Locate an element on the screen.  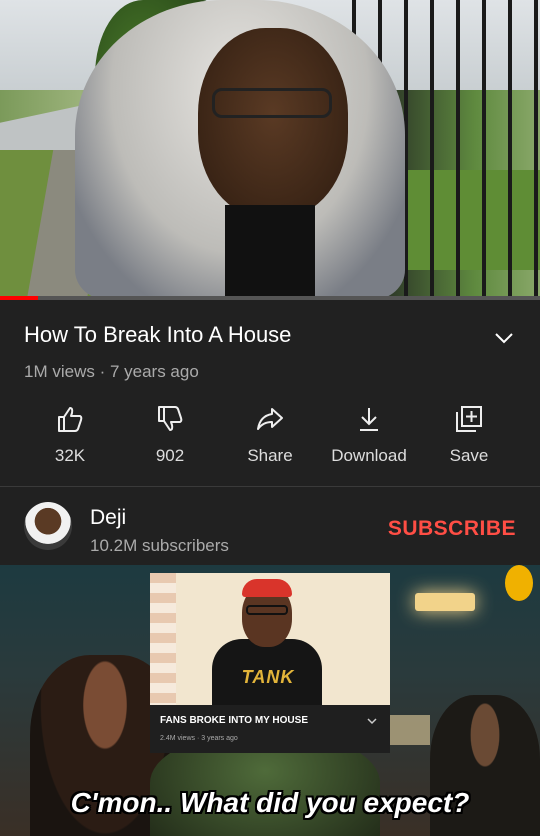
thumbnail-shirt-logo: TANK is located at coordinates (268, 677).